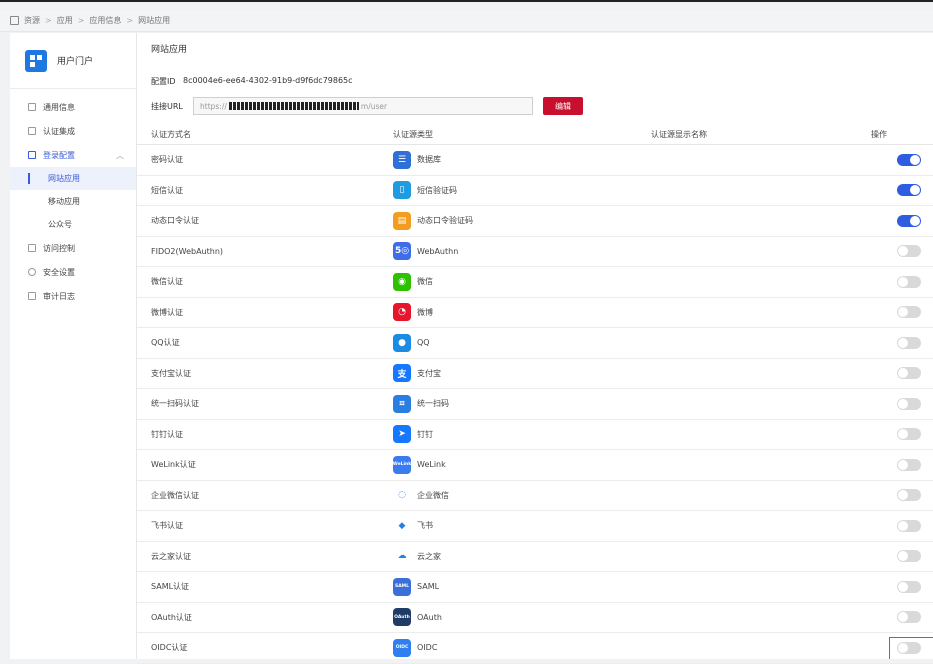 The image size is (933, 664). Describe the element at coordinates (437, 190) in the screenshot. I see `auth-source-label: 短信验证码` at that location.